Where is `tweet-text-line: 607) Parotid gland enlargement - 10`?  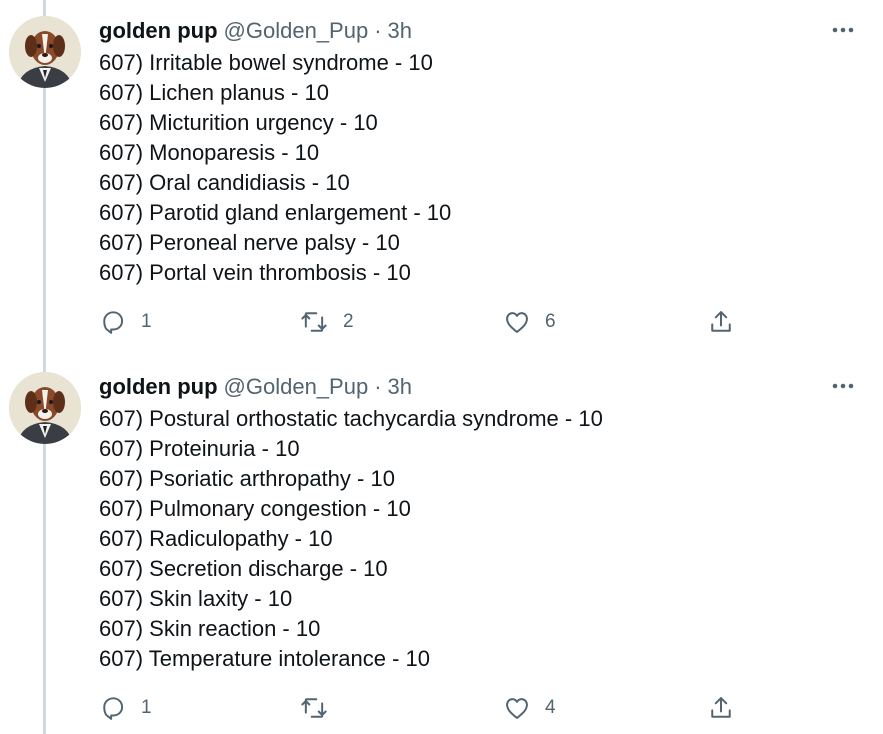
tweet-text-line: 607) Parotid gland enlargement - 10 is located at coordinates (275, 212).